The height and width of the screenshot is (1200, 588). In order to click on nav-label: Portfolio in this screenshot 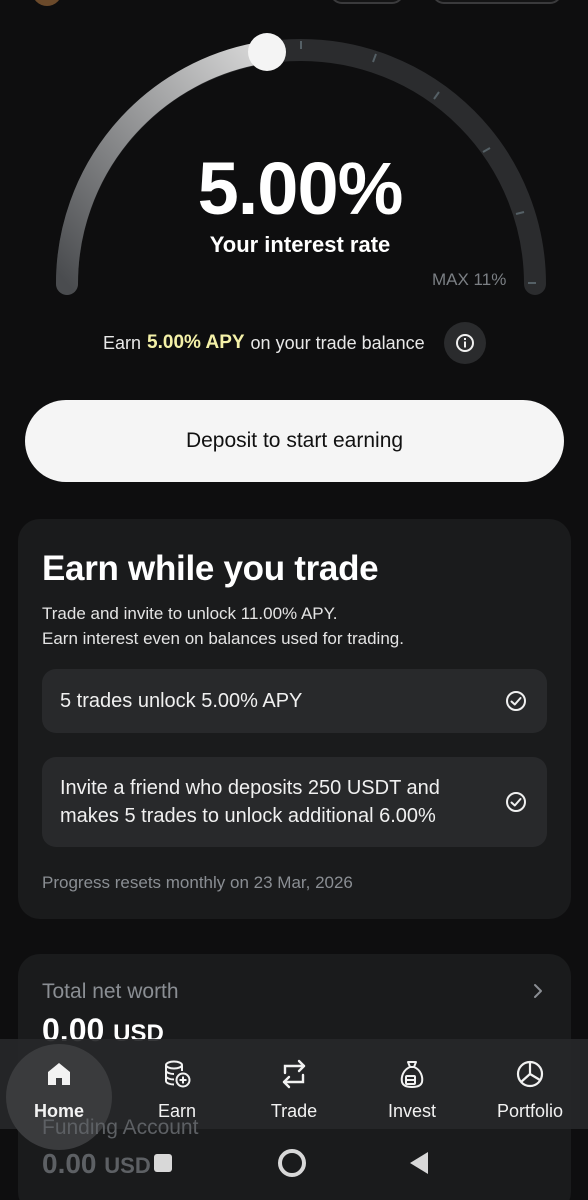, I will do `click(530, 1111)`.